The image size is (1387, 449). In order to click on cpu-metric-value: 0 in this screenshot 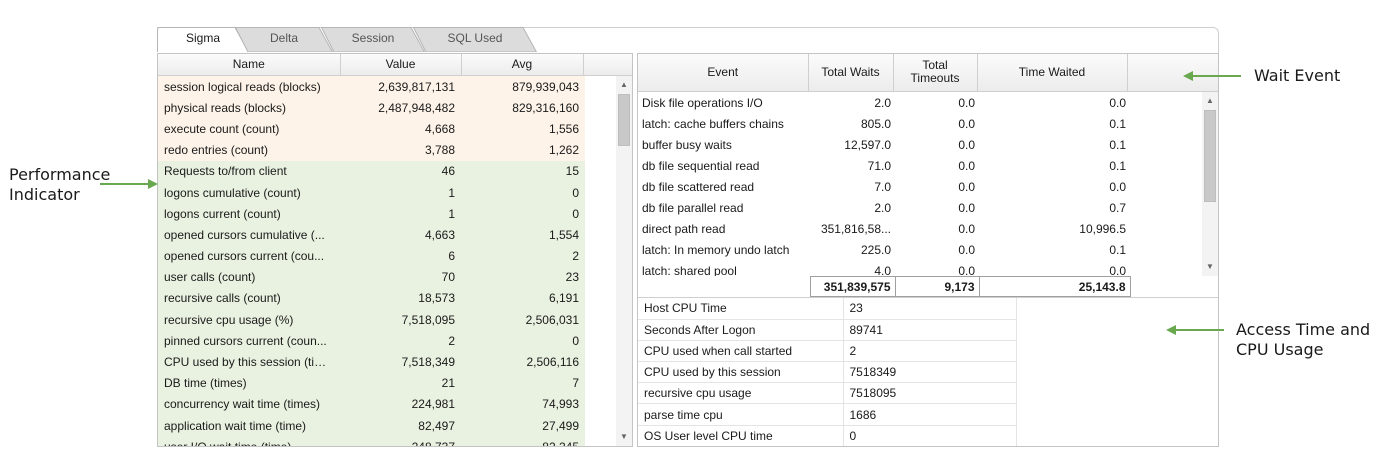, I will do `click(930, 435)`.